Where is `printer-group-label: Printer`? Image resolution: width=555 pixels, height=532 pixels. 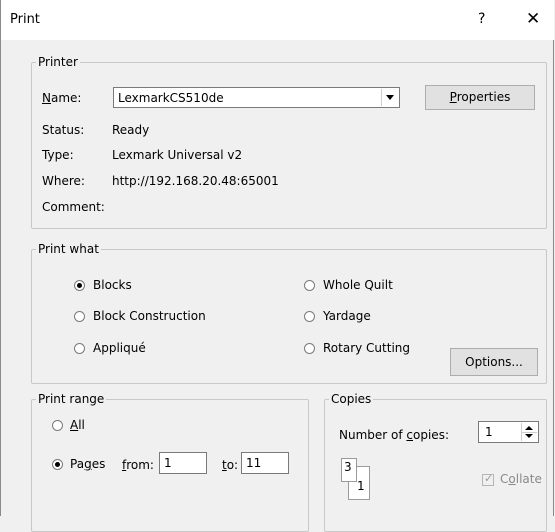 printer-group-label: Printer is located at coordinates (58, 62).